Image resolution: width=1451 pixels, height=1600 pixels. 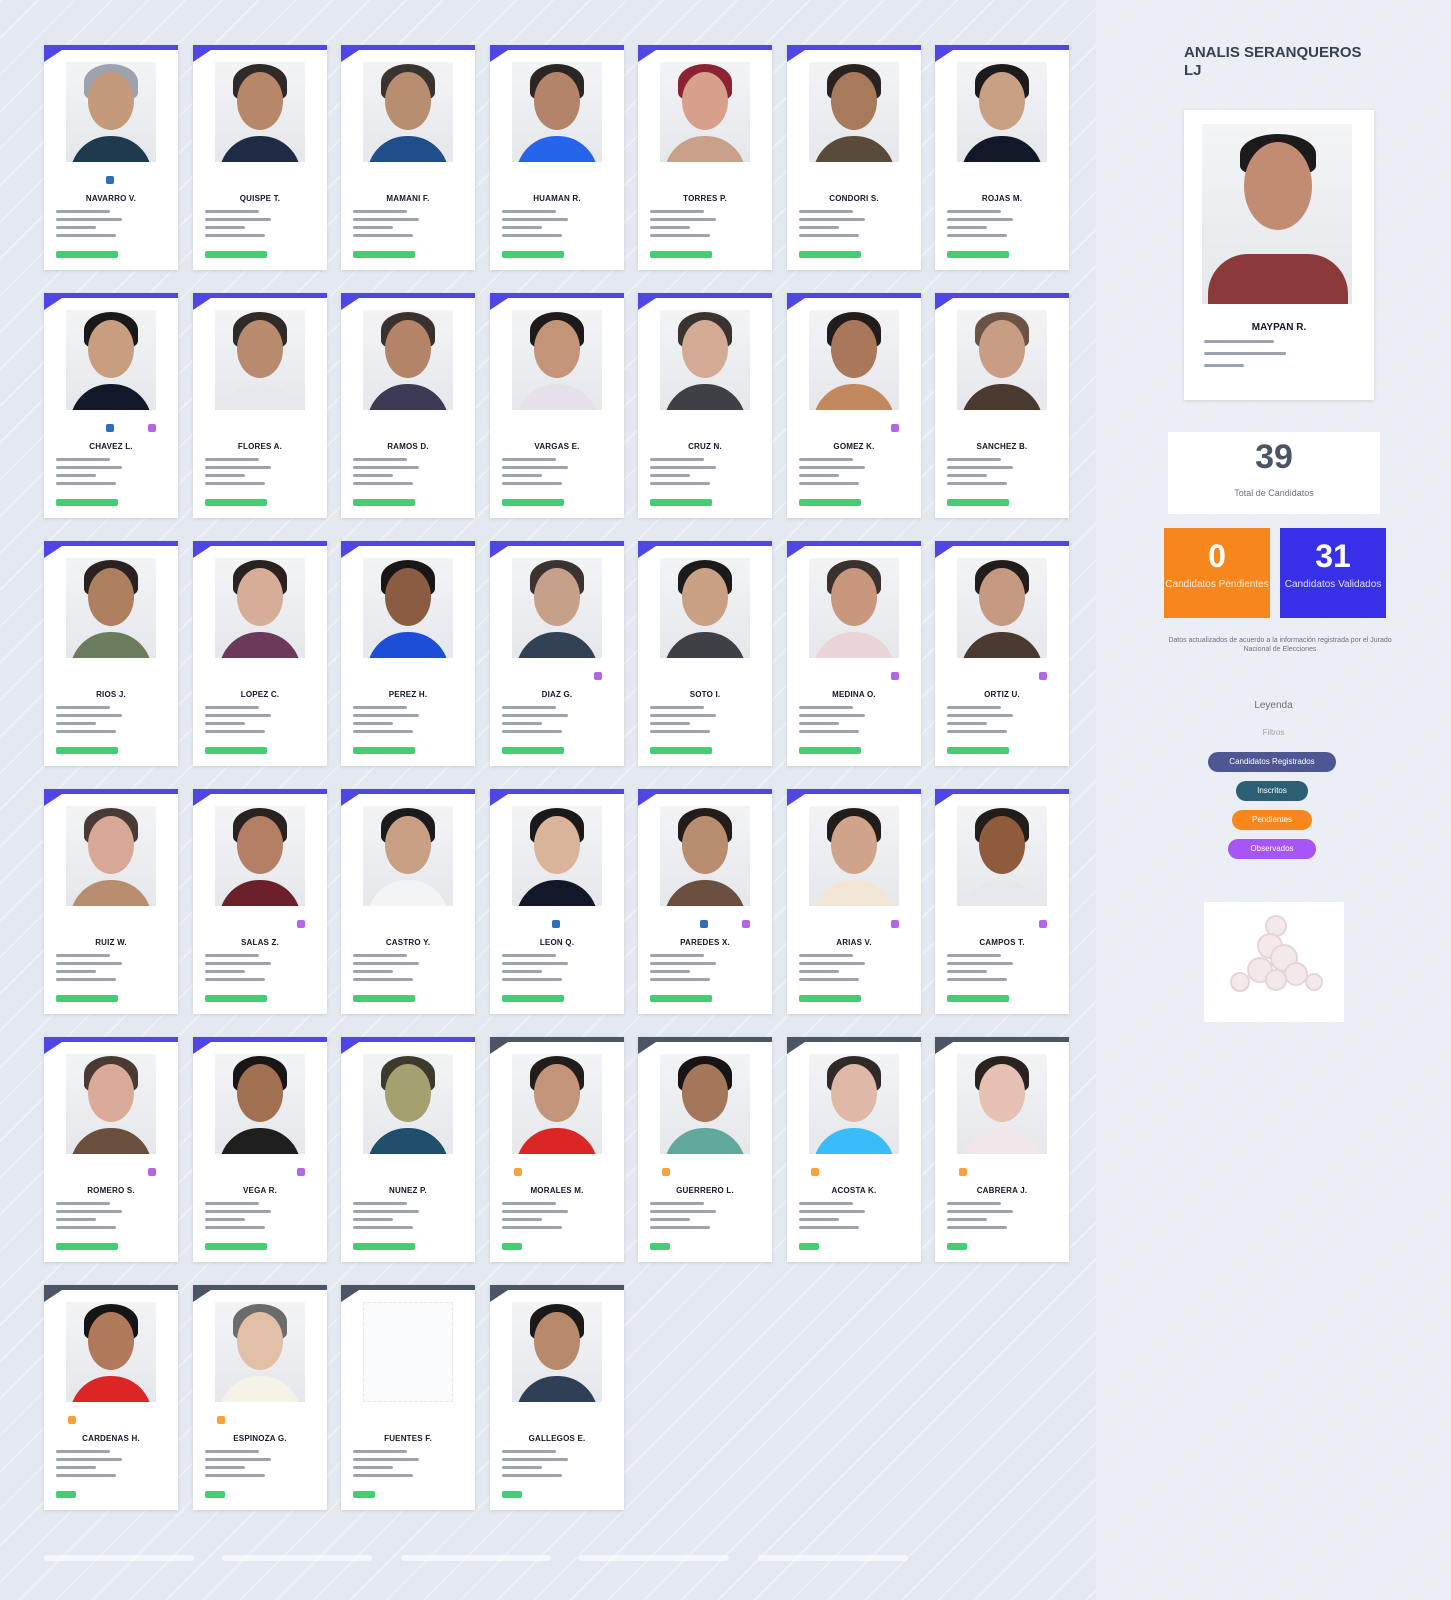 I want to click on featured-candidate-card: MAYPAN R., so click(x=1279, y=255).